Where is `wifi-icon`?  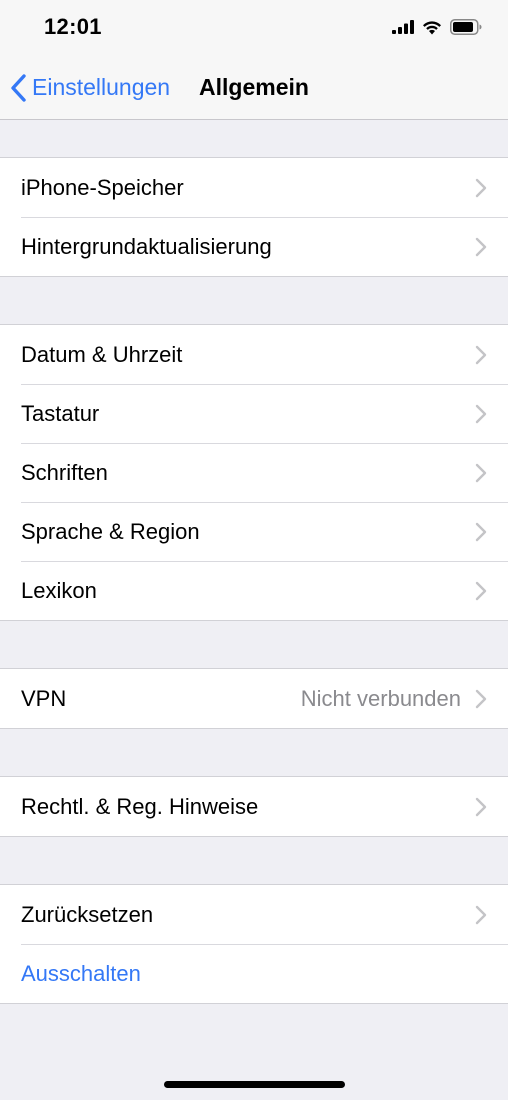 wifi-icon is located at coordinates (432, 27).